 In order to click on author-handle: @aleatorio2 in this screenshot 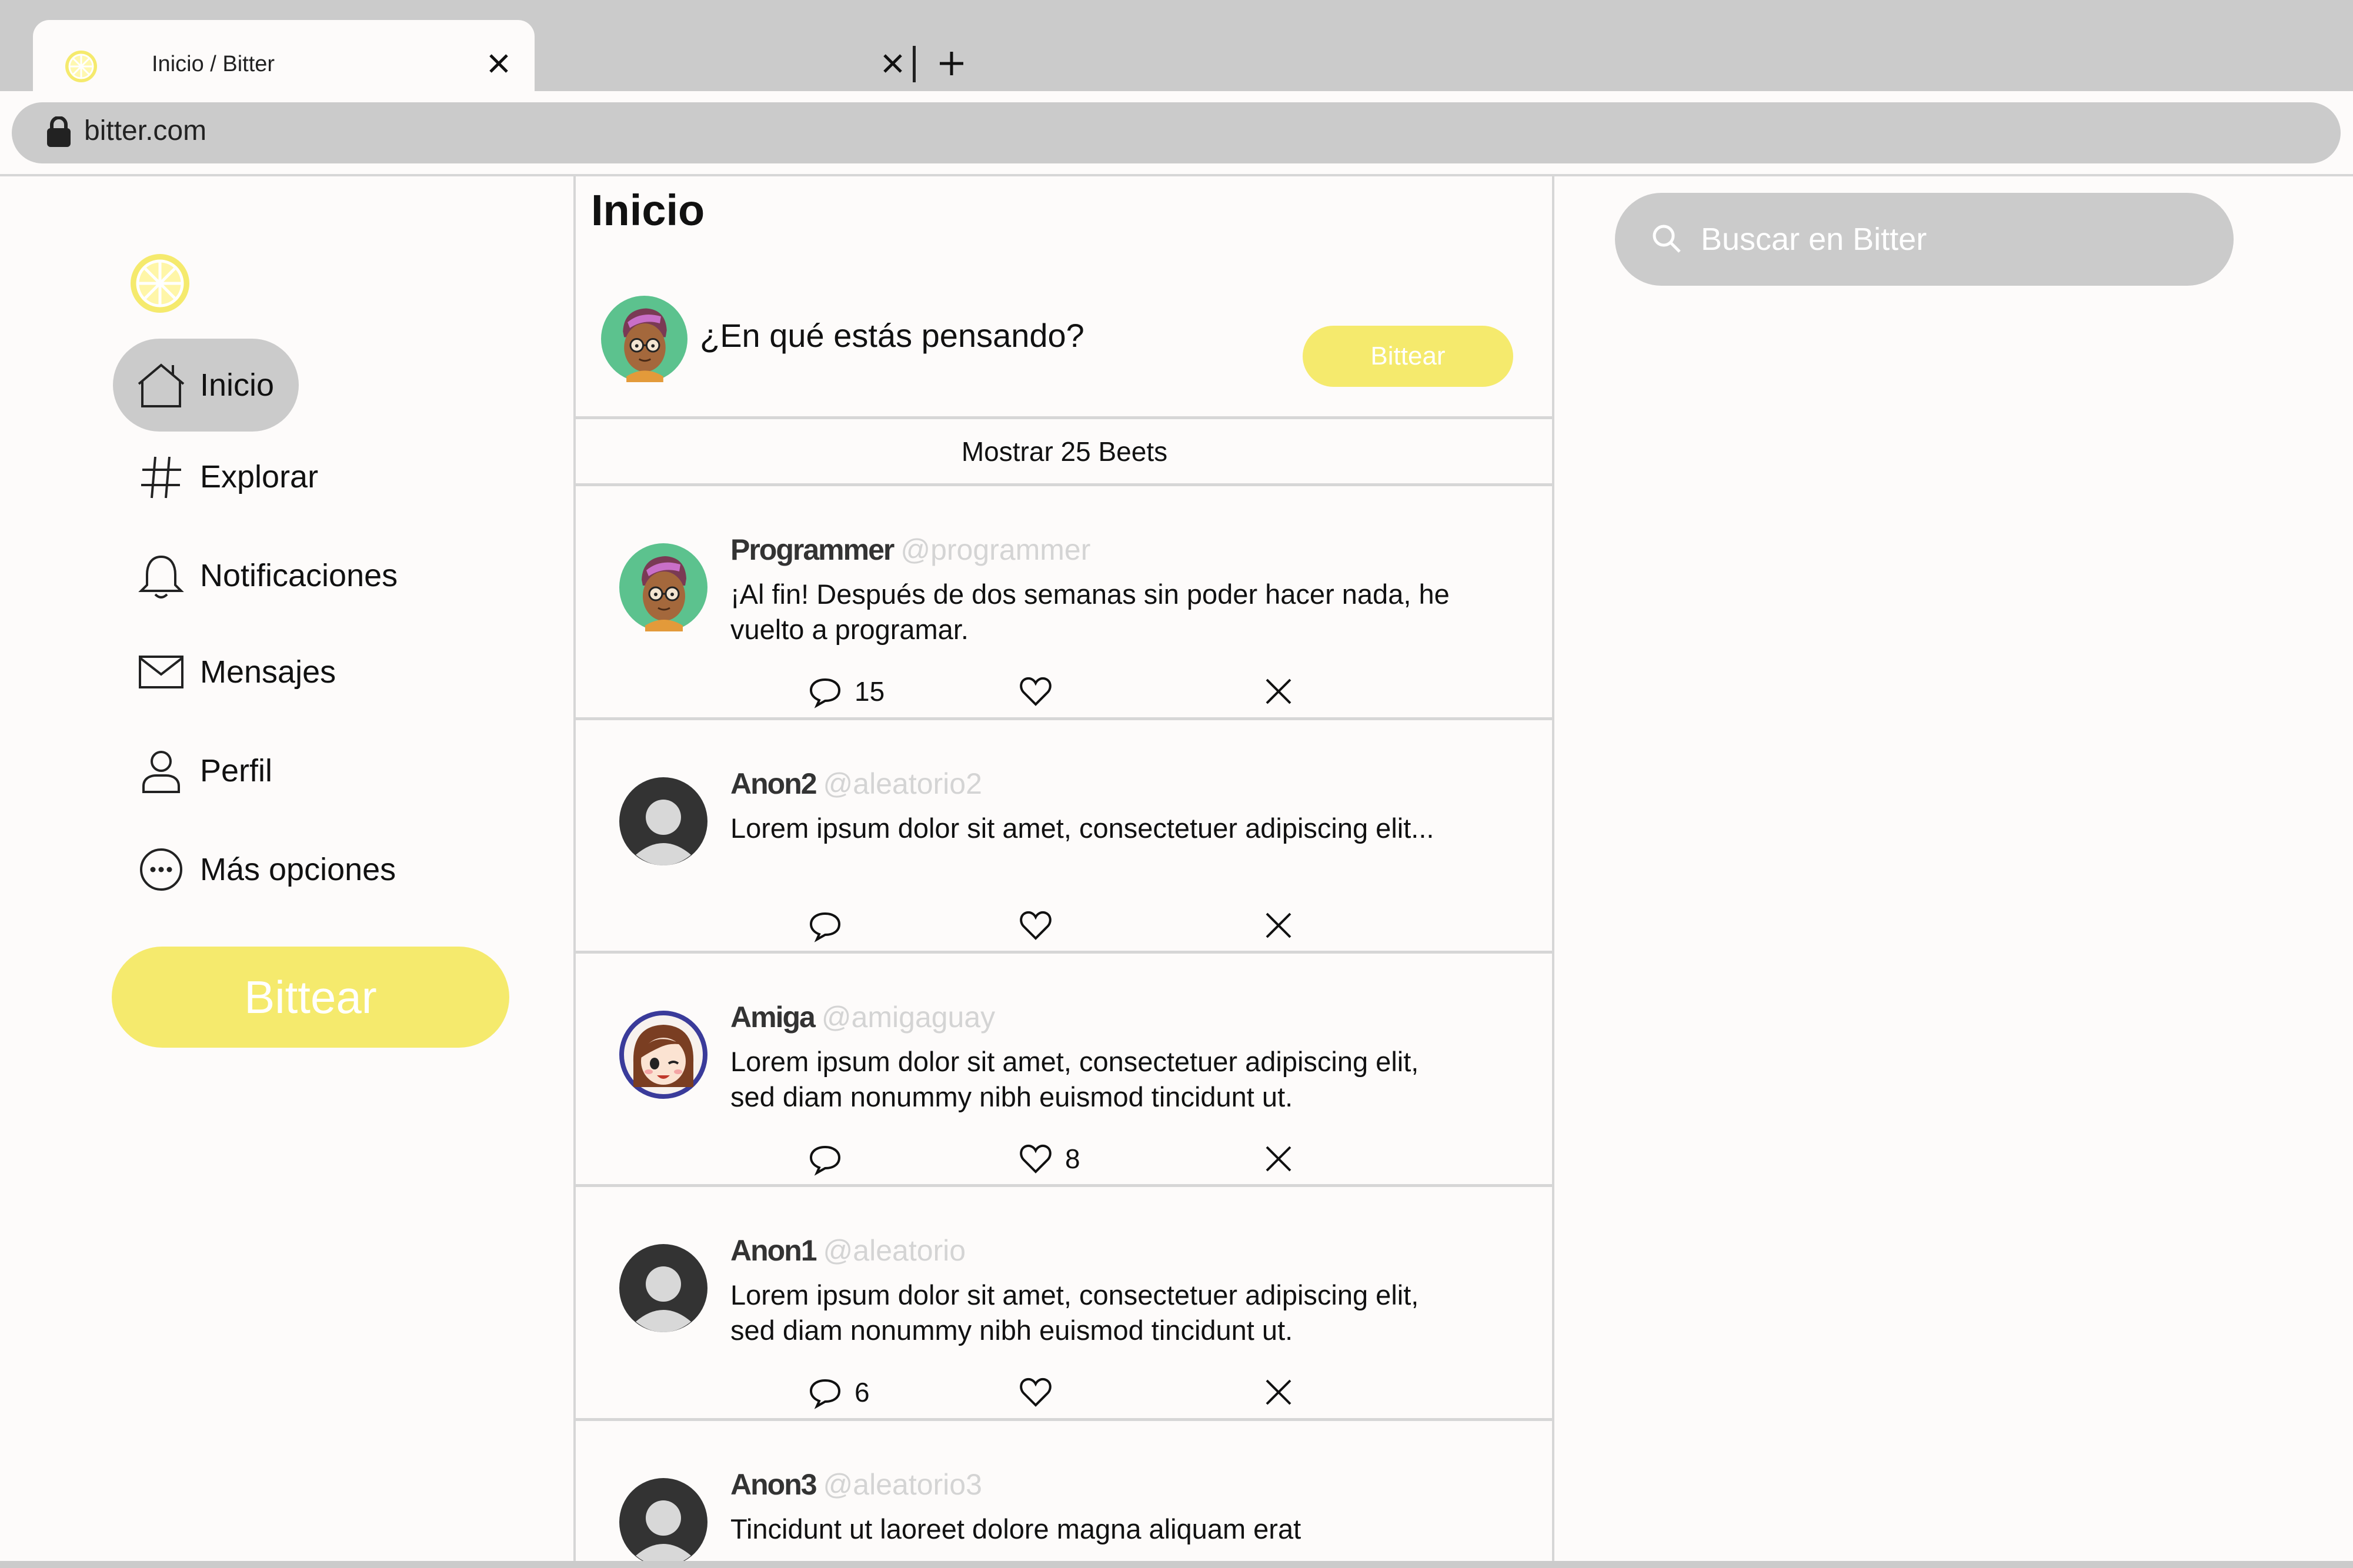, I will do `click(902, 783)`.